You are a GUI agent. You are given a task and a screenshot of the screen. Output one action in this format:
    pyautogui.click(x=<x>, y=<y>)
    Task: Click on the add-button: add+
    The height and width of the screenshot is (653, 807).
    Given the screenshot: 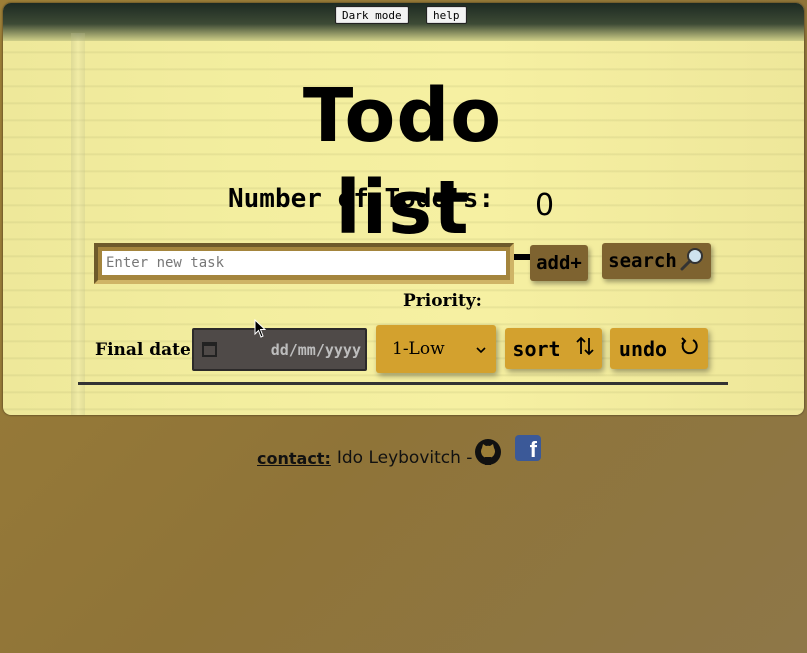 What is the action you would take?
    pyautogui.click(x=559, y=263)
    